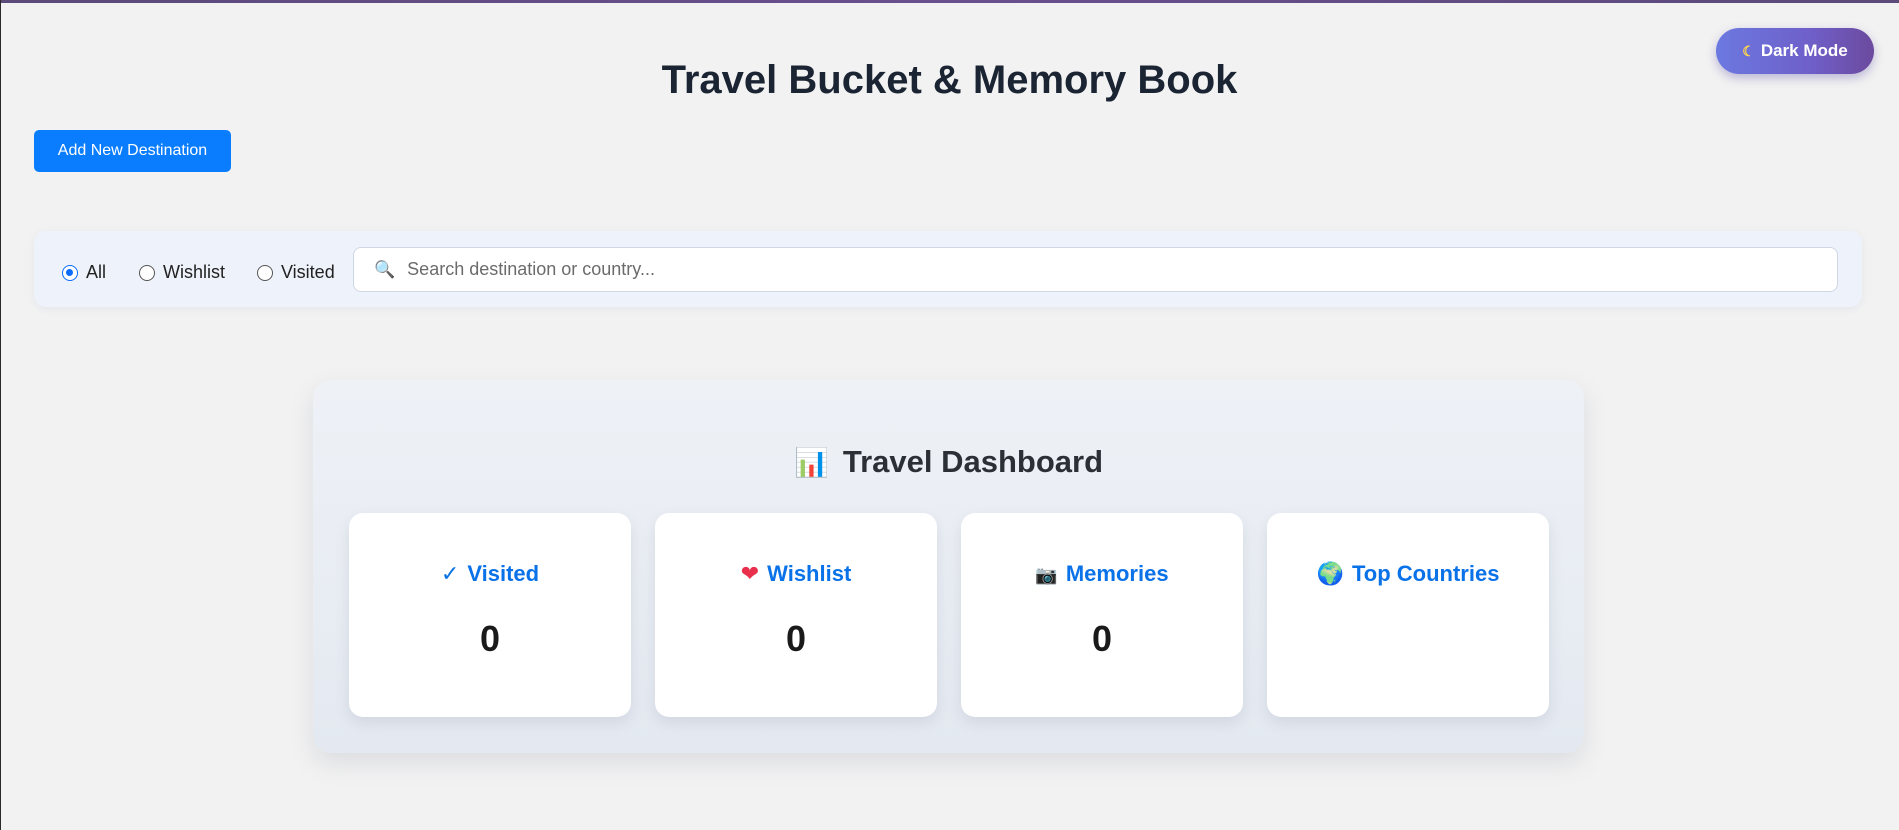 The height and width of the screenshot is (830, 1899). Describe the element at coordinates (796, 638) in the screenshot. I see `stat-card-wishlist-value: 0` at that location.